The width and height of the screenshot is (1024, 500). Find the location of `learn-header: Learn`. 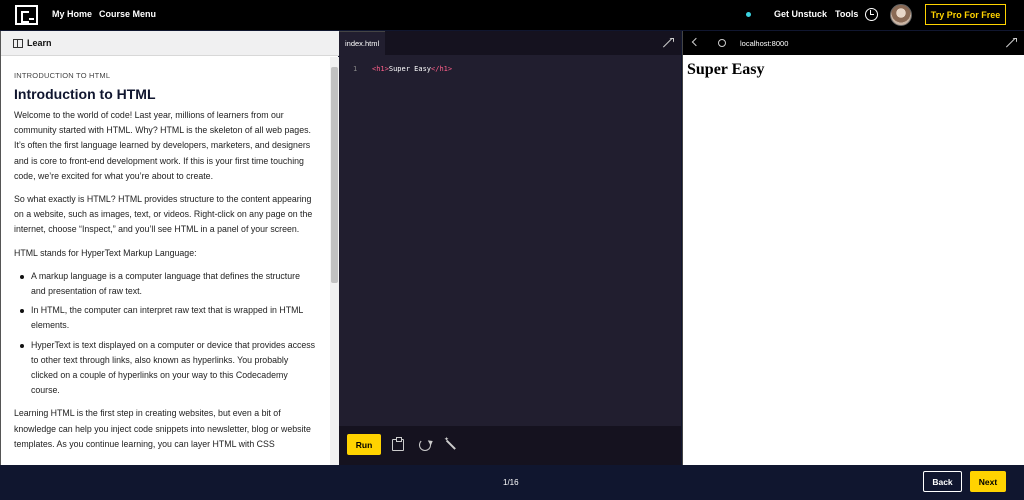

learn-header: Learn is located at coordinates (170, 43).